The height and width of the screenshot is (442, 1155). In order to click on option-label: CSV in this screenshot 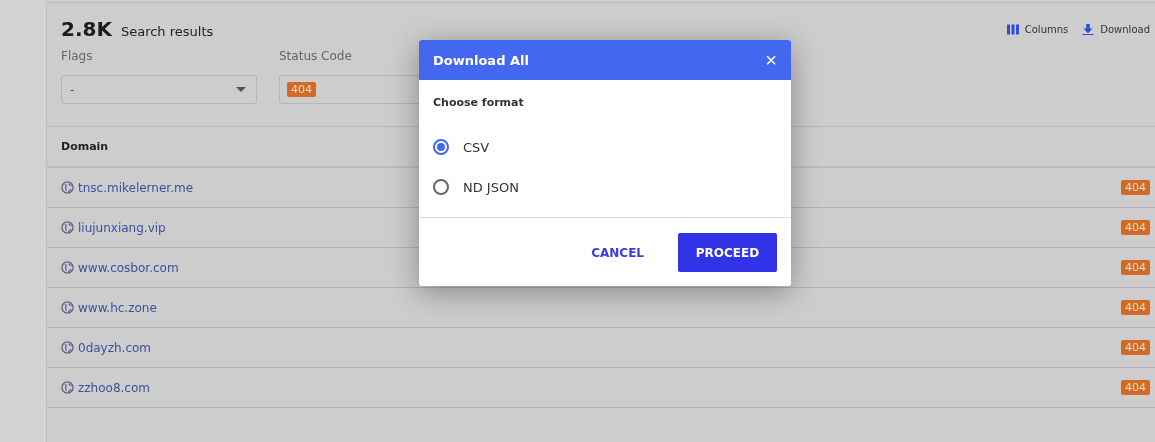, I will do `click(476, 147)`.